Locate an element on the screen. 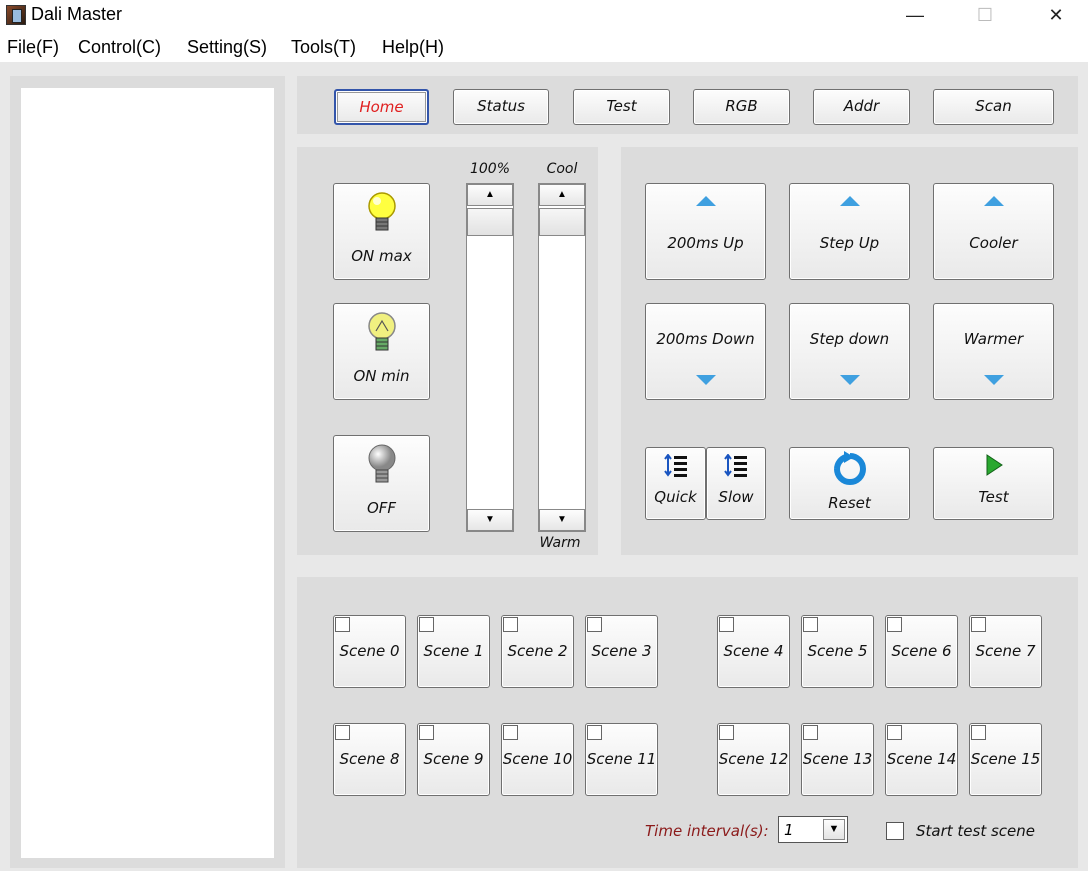 The height and width of the screenshot is (871, 1088). tab-addr: Addr is located at coordinates (861, 107).